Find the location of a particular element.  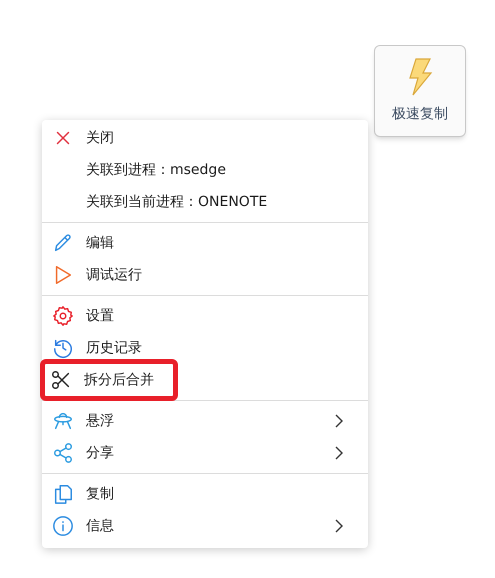

menu-item: 设置 is located at coordinates (205, 316).